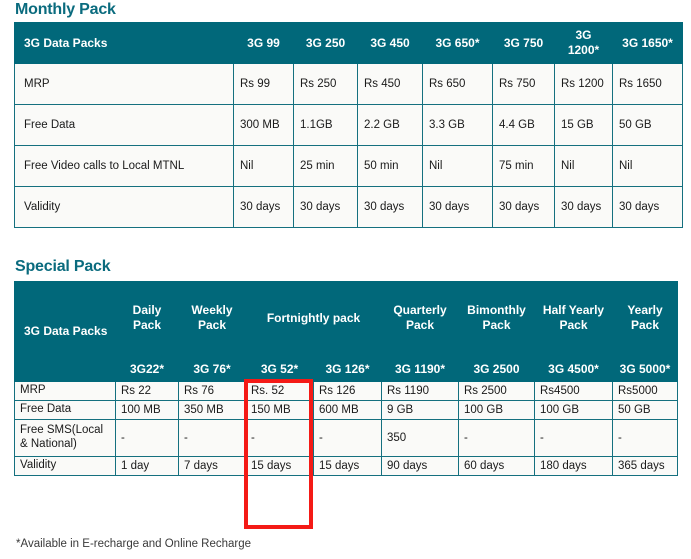 The width and height of the screenshot is (691, 559). Describe the element at coordinates (279, 410) in the screenshot. I see `special-cell-1-2: 150 MB` at that location.